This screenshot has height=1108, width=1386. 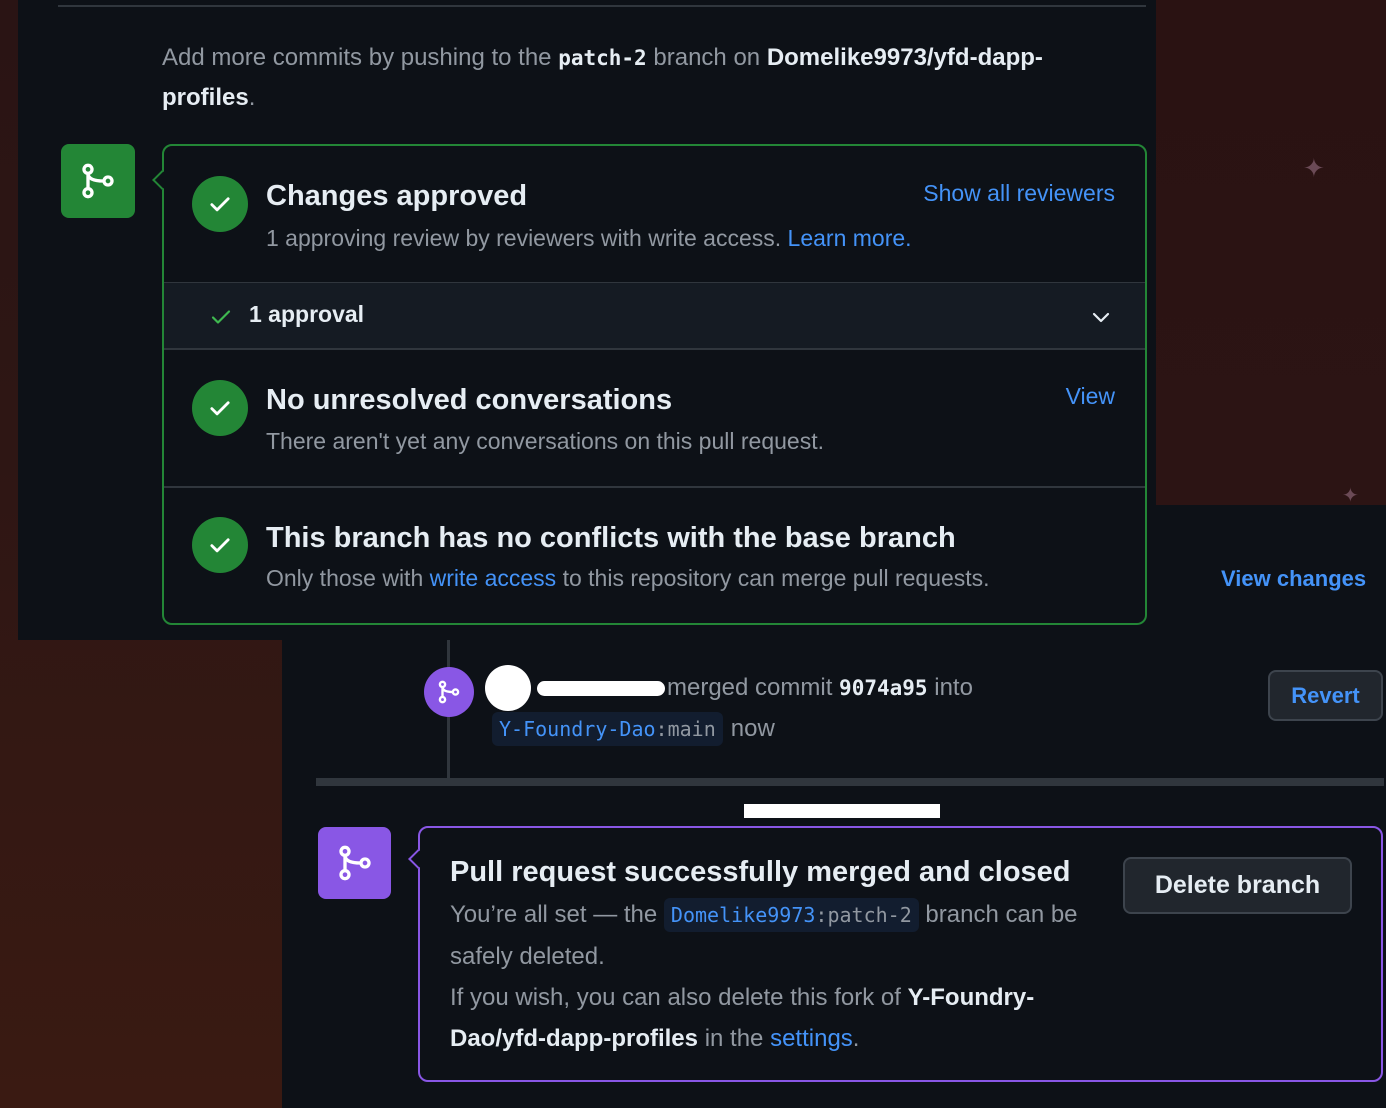 What do you see at coordinates (654, 316) in the screenshot?
I see `approvals-toggle: 1 approval` at bounding box center [654, 316].